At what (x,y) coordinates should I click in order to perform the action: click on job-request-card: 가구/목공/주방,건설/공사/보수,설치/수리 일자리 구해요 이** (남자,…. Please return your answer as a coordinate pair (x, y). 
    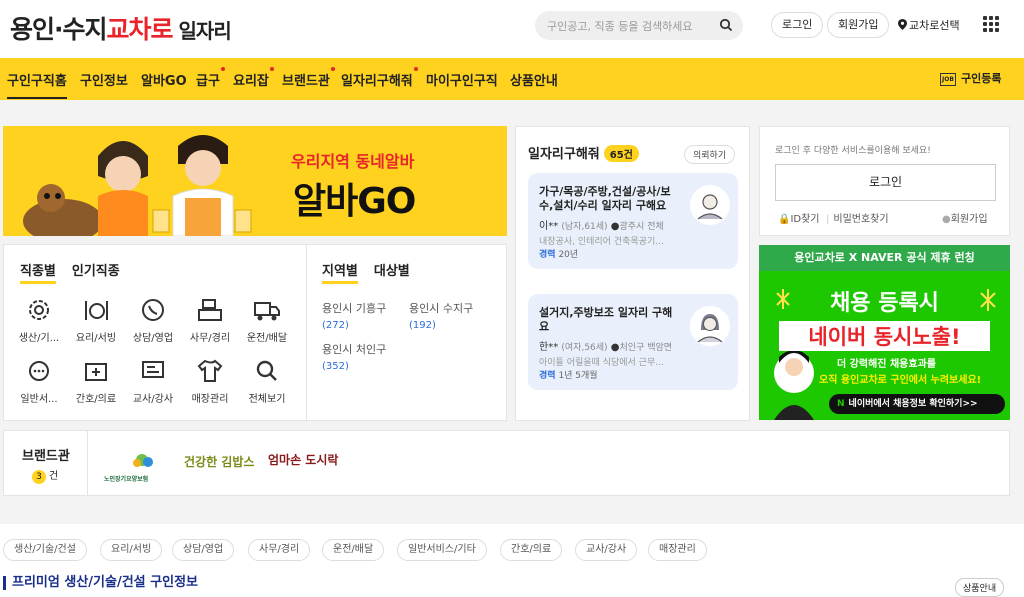
    Looking at the image, I should click on (633, 221).